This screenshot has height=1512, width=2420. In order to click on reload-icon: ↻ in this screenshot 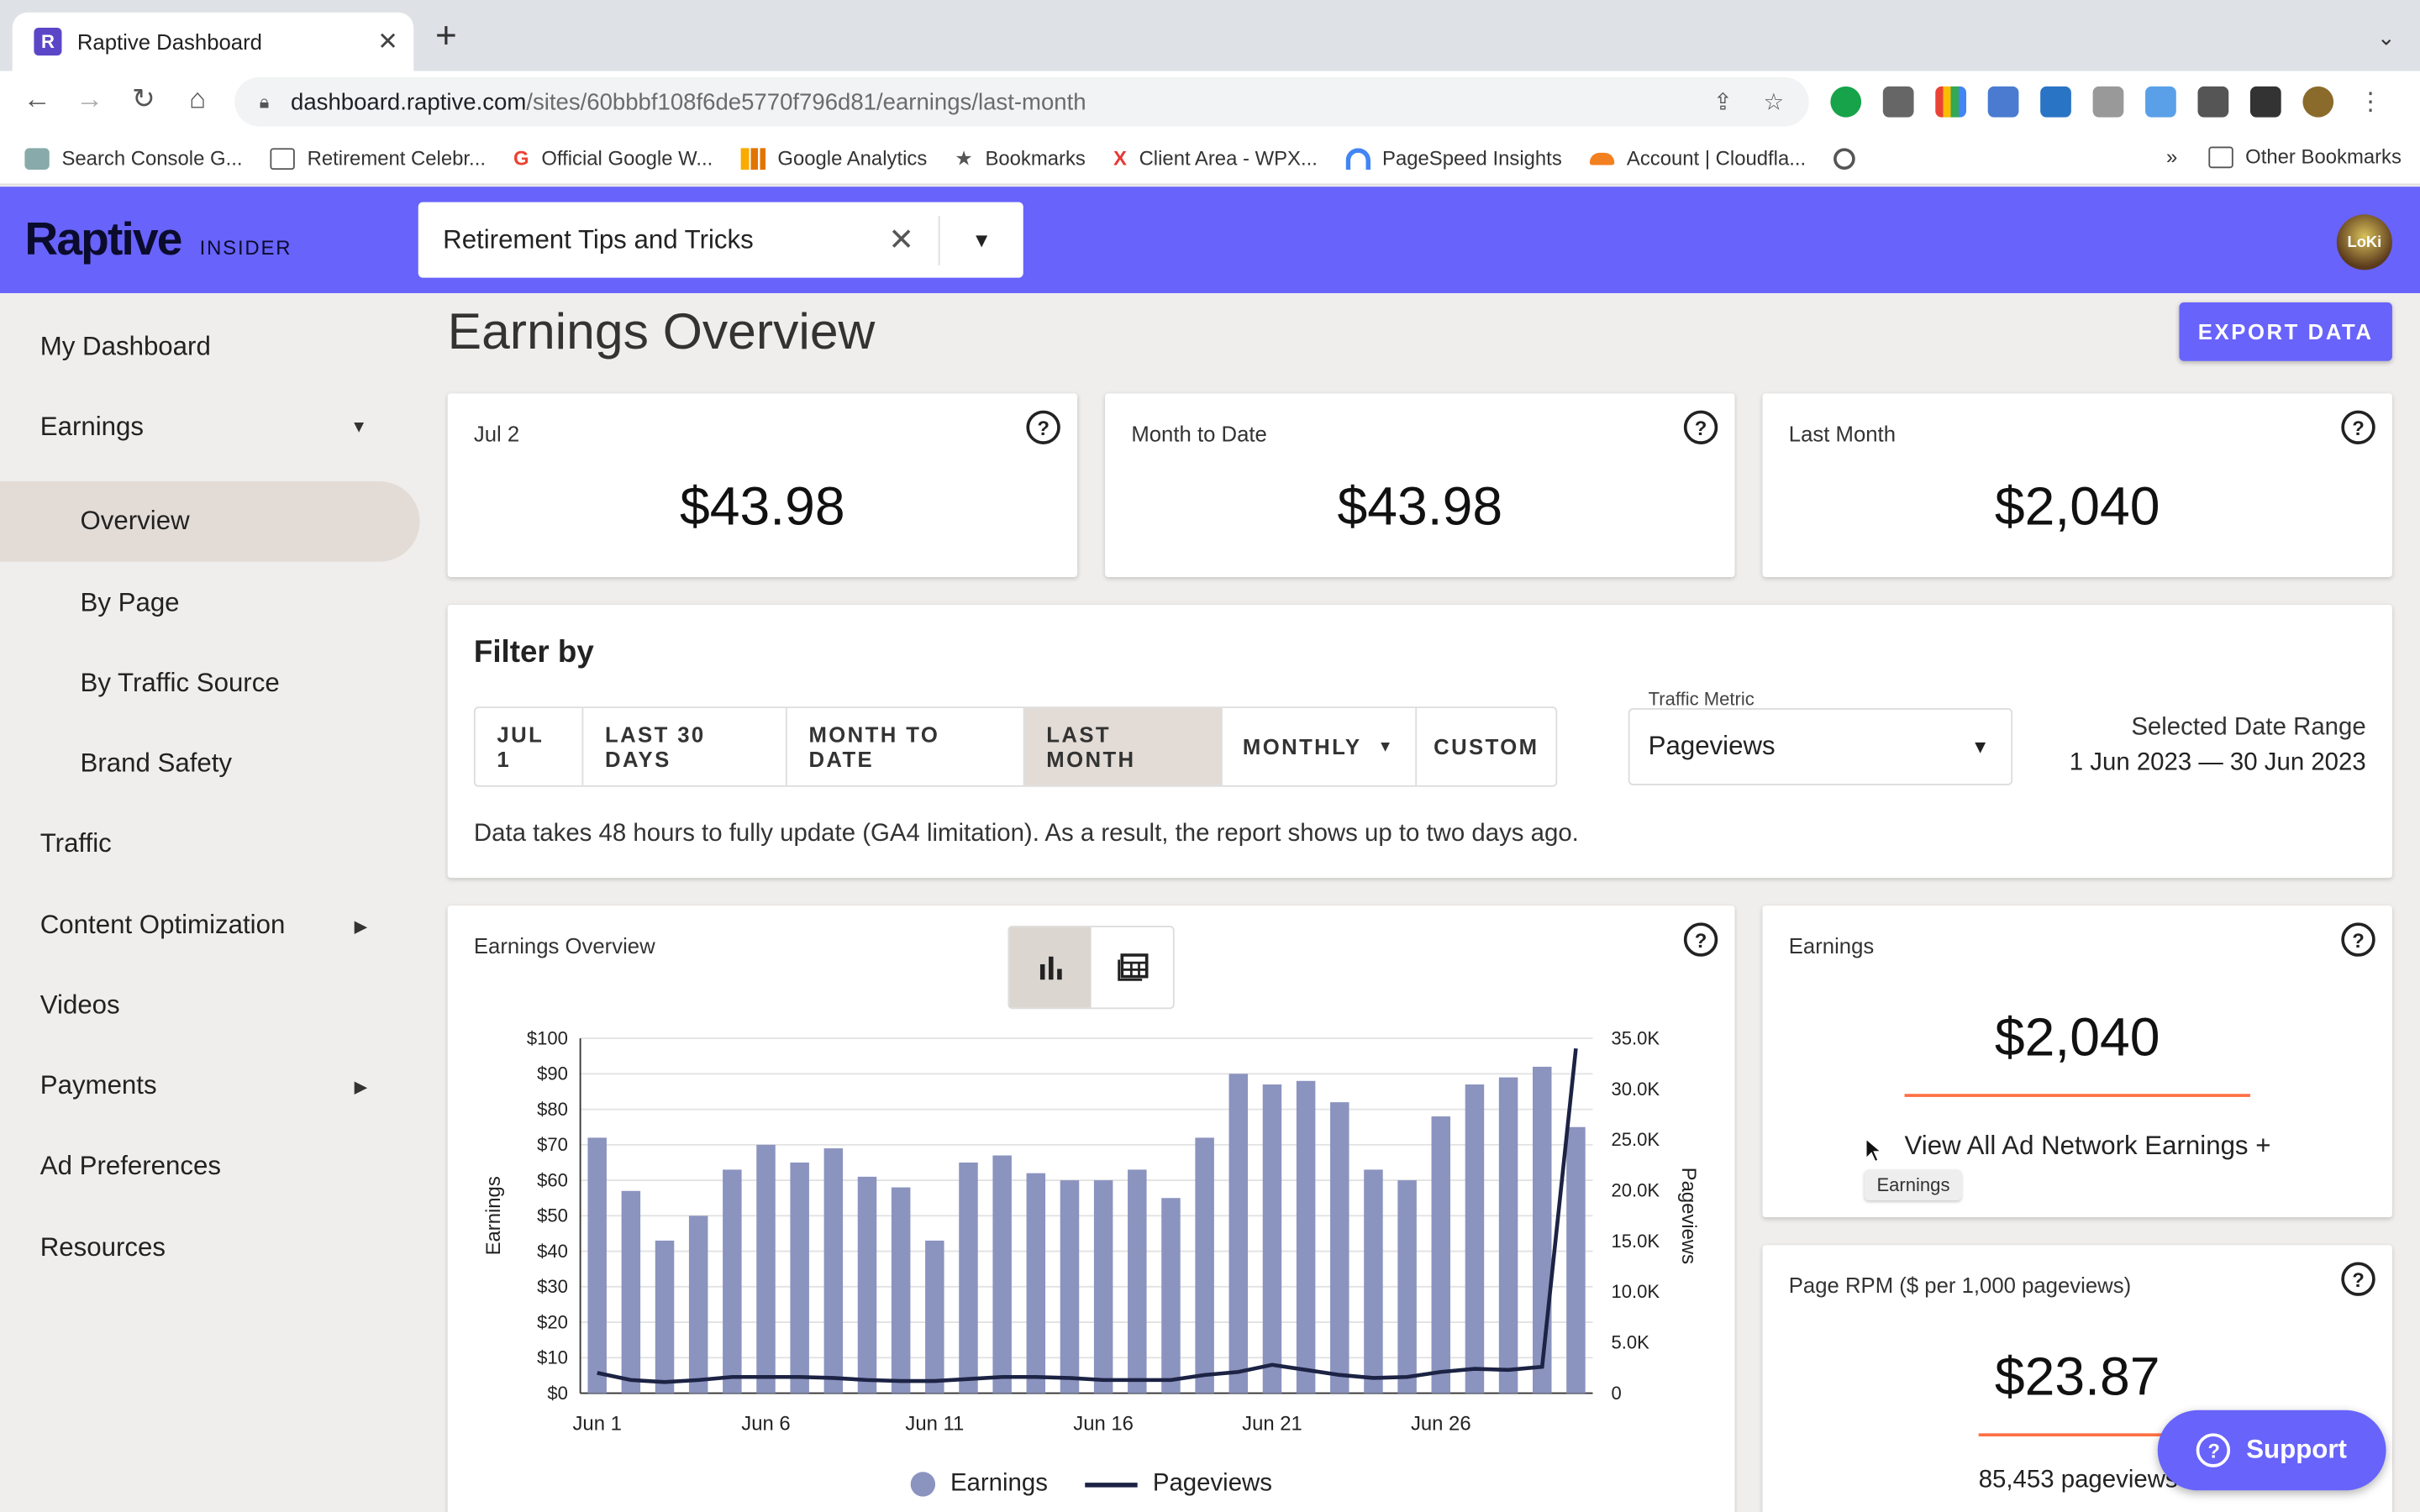, I will do `click(143, 99)`.